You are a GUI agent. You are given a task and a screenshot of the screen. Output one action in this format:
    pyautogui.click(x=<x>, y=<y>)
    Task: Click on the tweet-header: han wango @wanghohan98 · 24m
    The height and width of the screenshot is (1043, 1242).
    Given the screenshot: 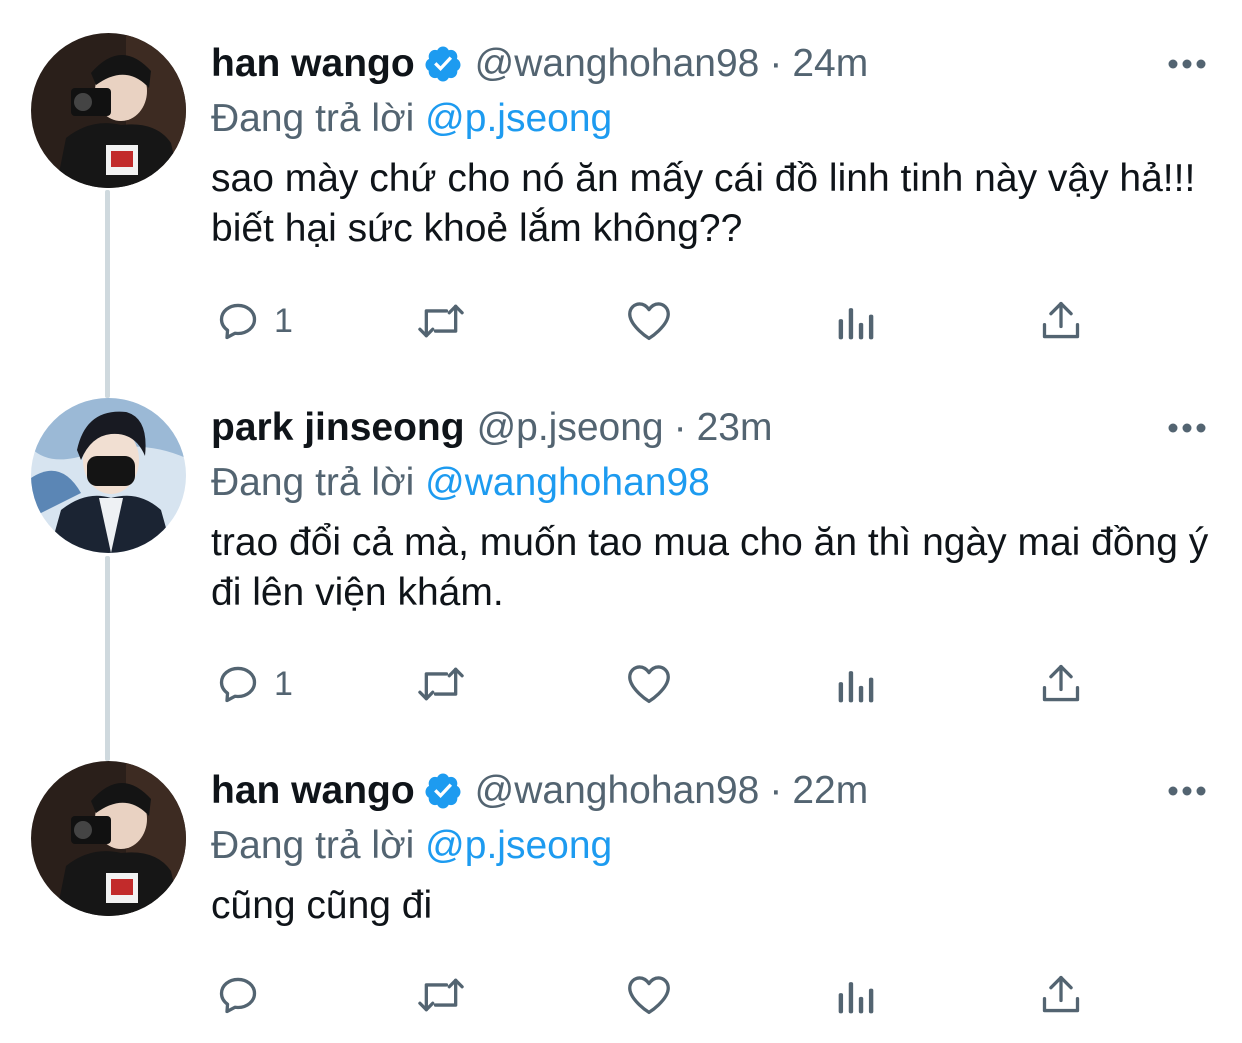 What is the action you would take?
    pyautogui.click(x=711, y=64)
    